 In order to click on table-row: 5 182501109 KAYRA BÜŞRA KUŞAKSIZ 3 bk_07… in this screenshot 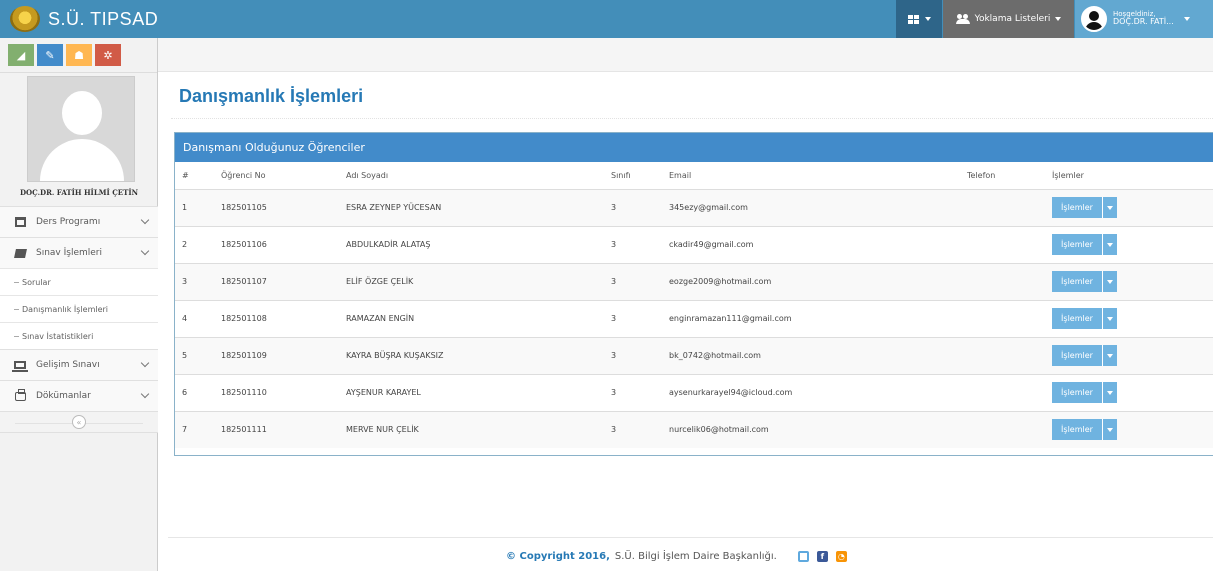, I will do `click(694, 355)`.